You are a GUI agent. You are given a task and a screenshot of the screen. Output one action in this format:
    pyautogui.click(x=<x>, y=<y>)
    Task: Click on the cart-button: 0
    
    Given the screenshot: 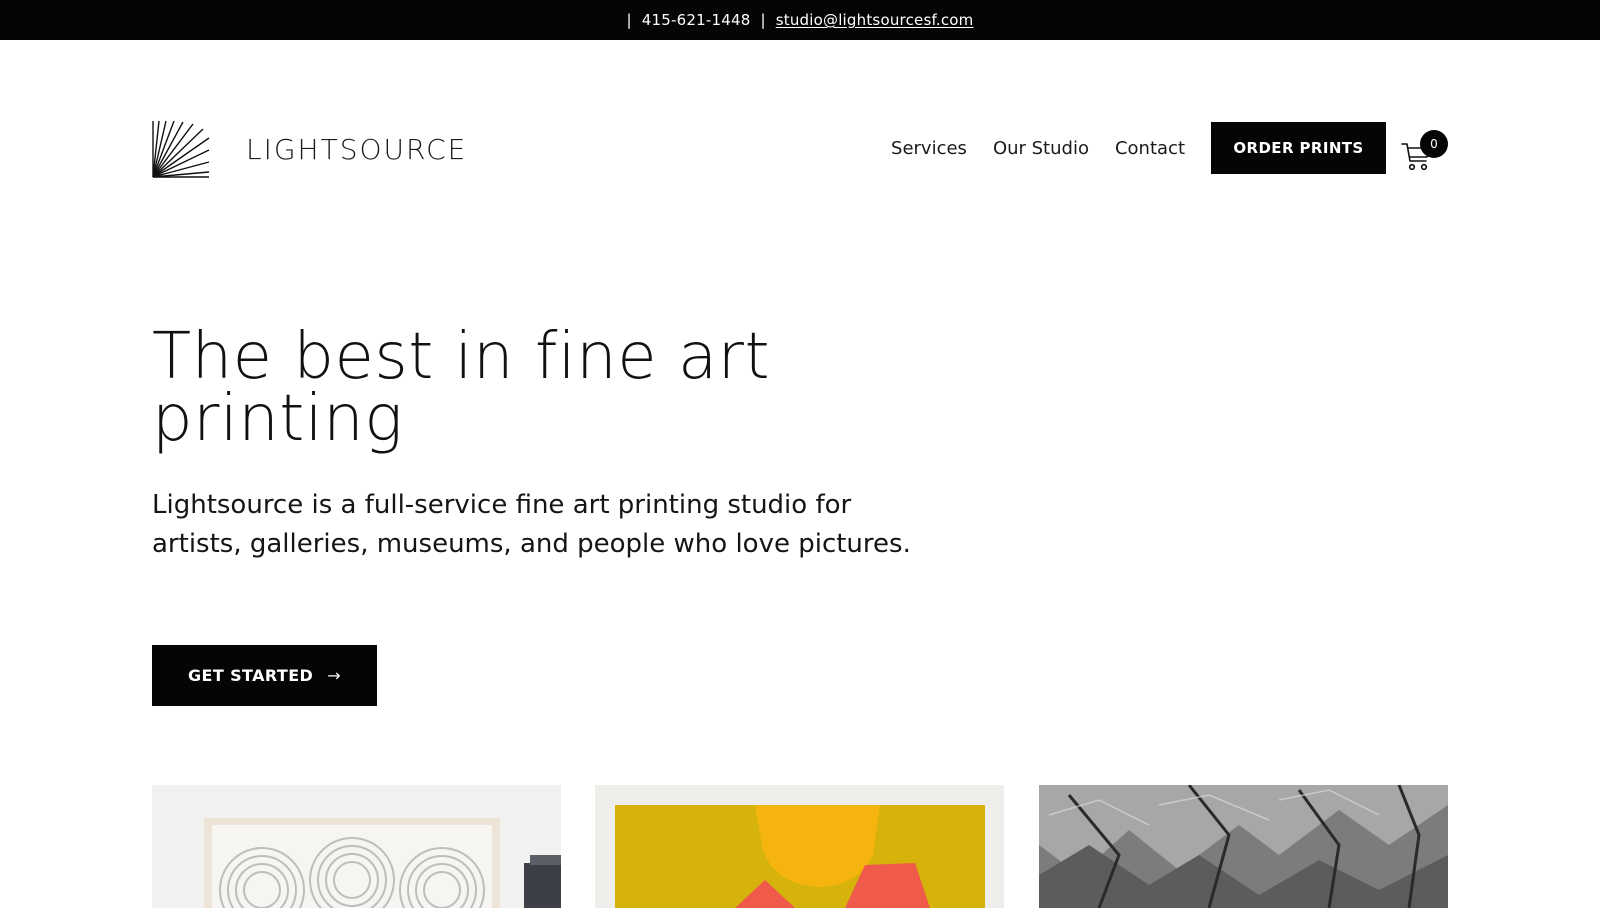 What is the action you would take?
    pyautogui.click(x=1424, y=148)
    